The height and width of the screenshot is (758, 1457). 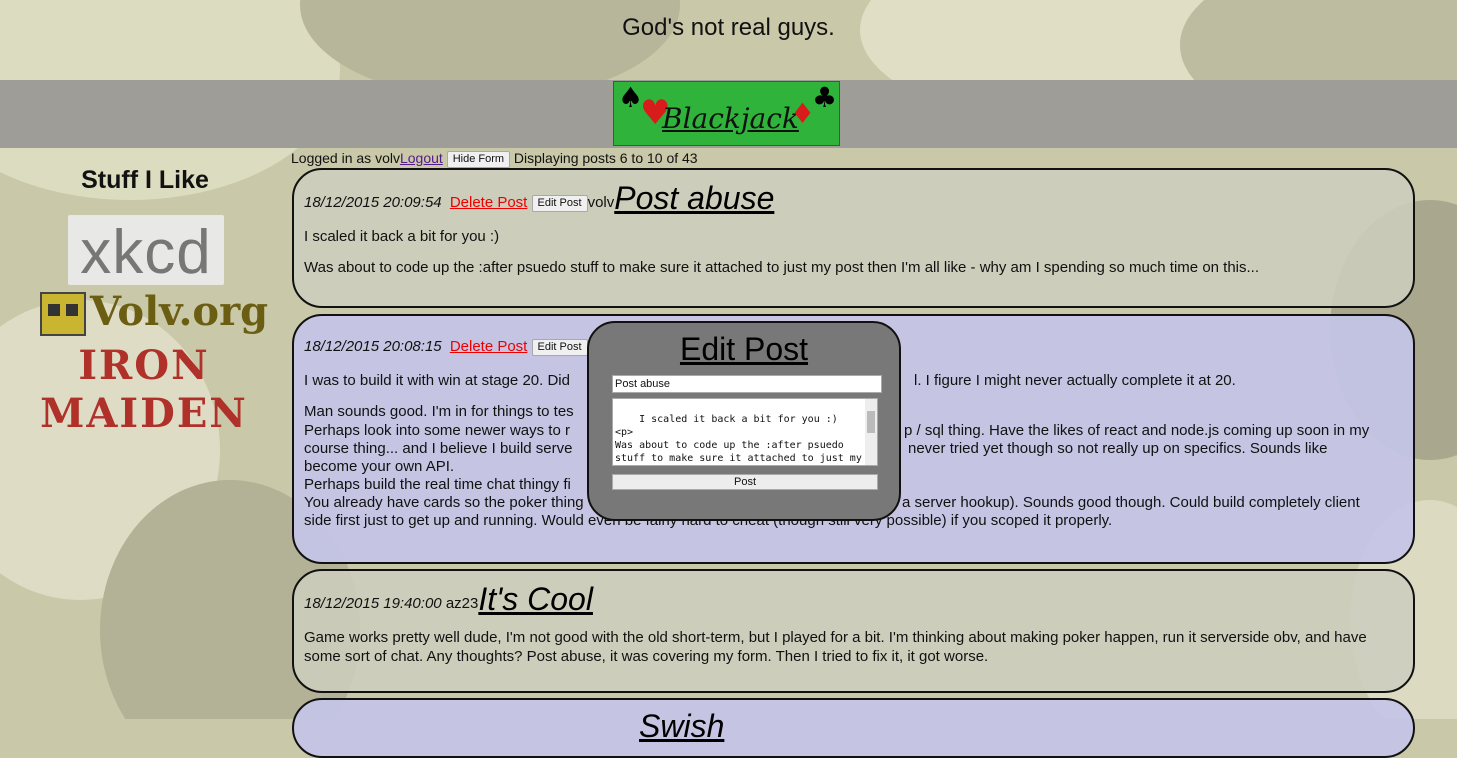 What do you see at coordinates (373, 346) in the screenshot?
I see `post-date: 18/12/2015 20:08:15` at bounding box center [373, 346].